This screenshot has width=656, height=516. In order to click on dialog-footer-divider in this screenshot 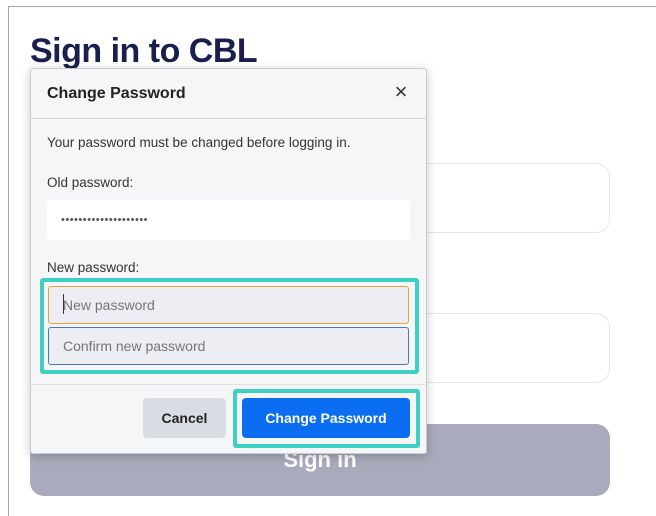, I will do `click(228, 384)`.